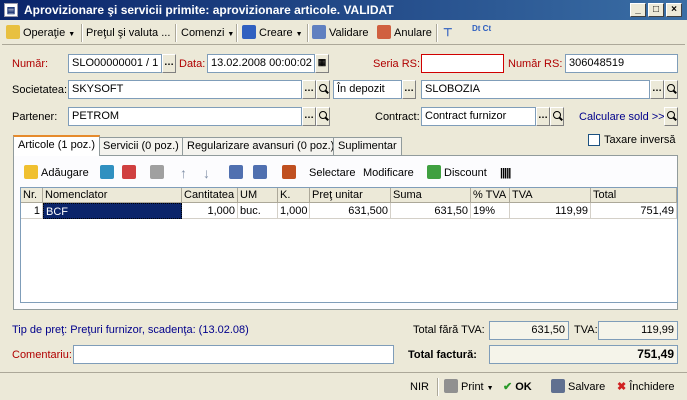 This screenshot has width=687, height=400. I want to click on insert-row-icon, so click(107, 172).